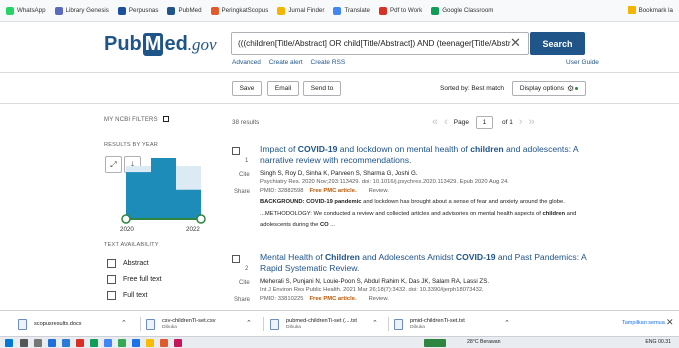  Describe the element at coordinates (282, 191) in the screenshot. I see `result-pmid: PMID: 32882598` at that location.